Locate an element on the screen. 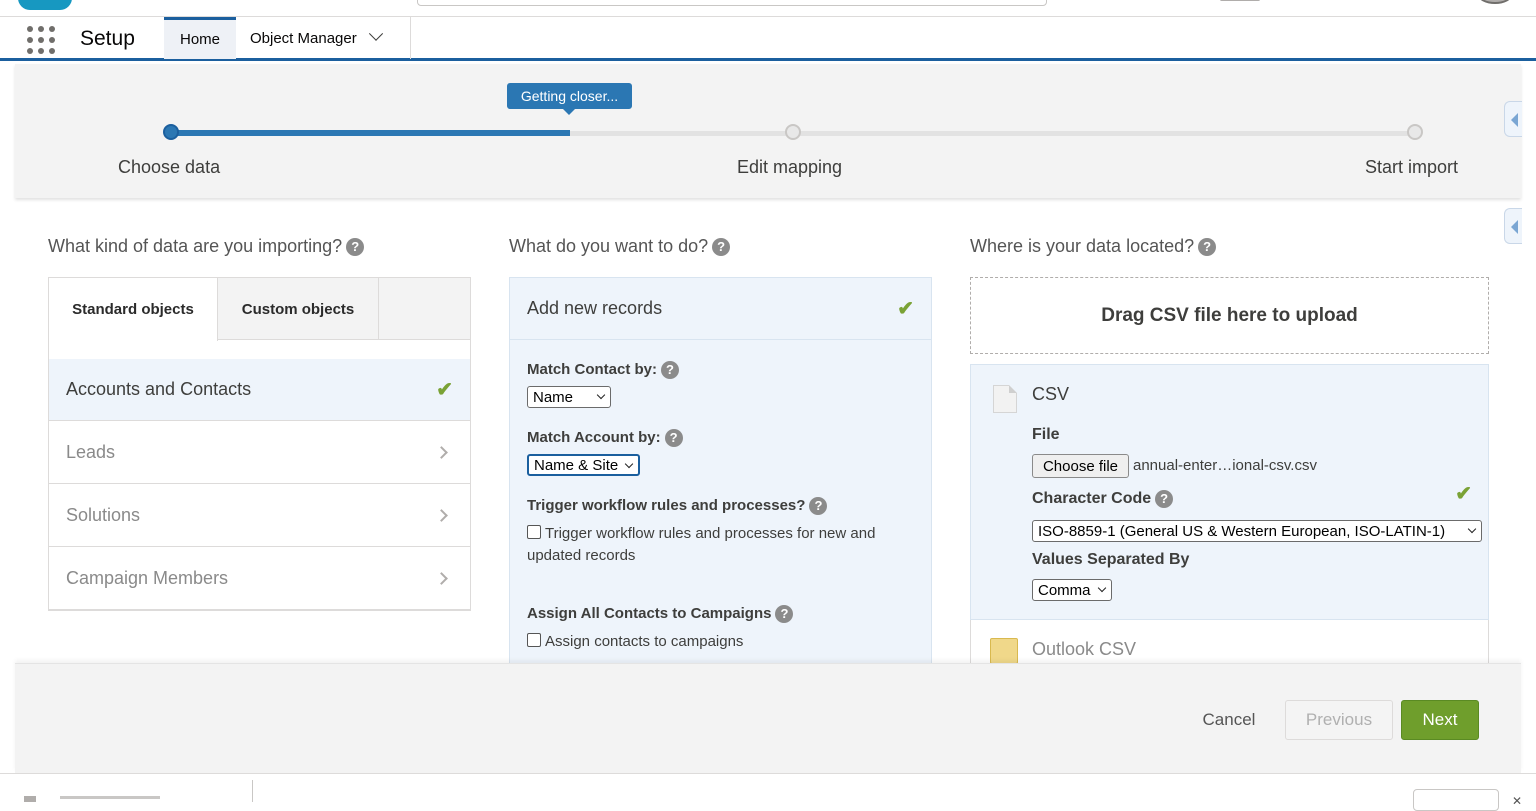  match-account-select: Name & Site is located at coordinates (583, 465).